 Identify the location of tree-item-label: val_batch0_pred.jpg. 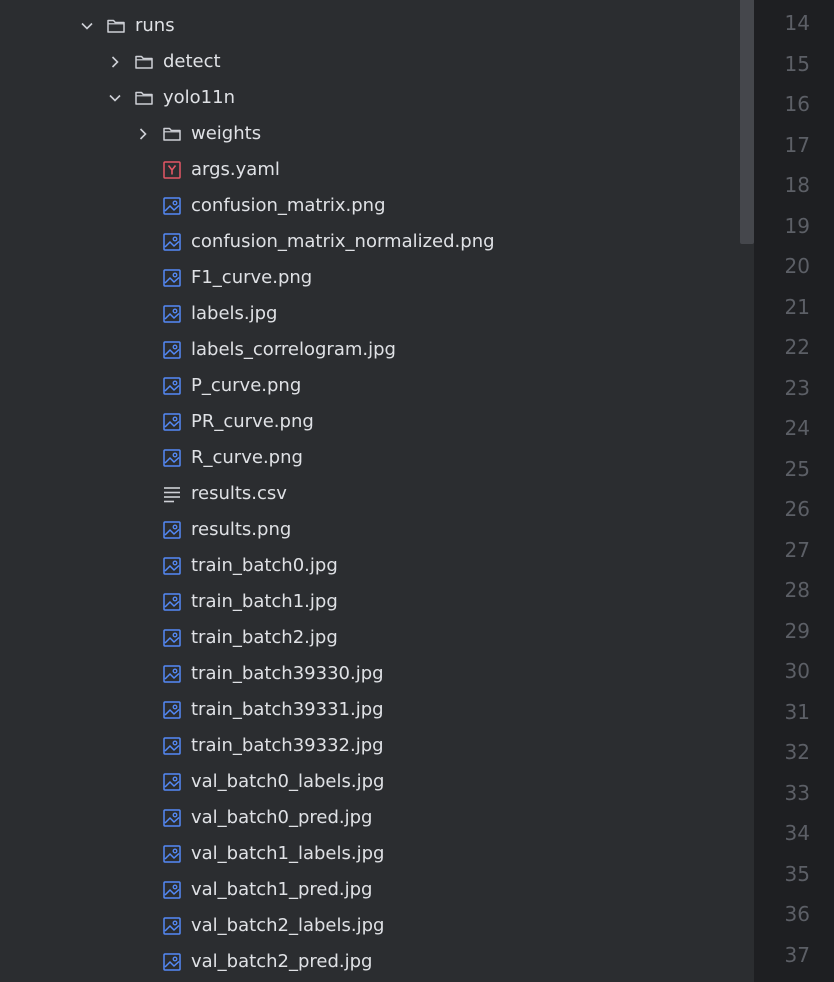
(282, 817).